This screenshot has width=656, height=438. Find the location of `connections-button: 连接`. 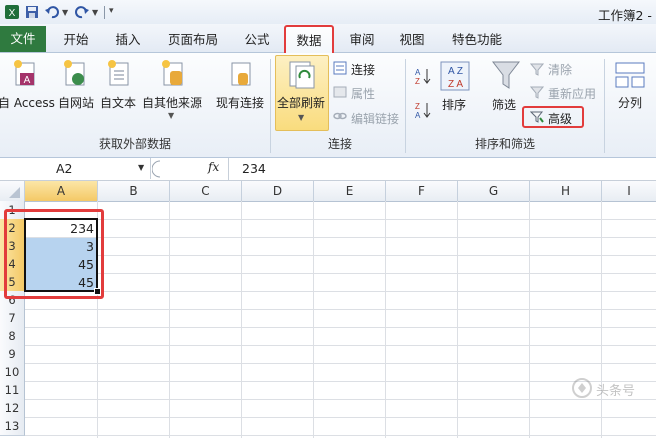

connections-button: 连接 is located at coordinates (363, 69).